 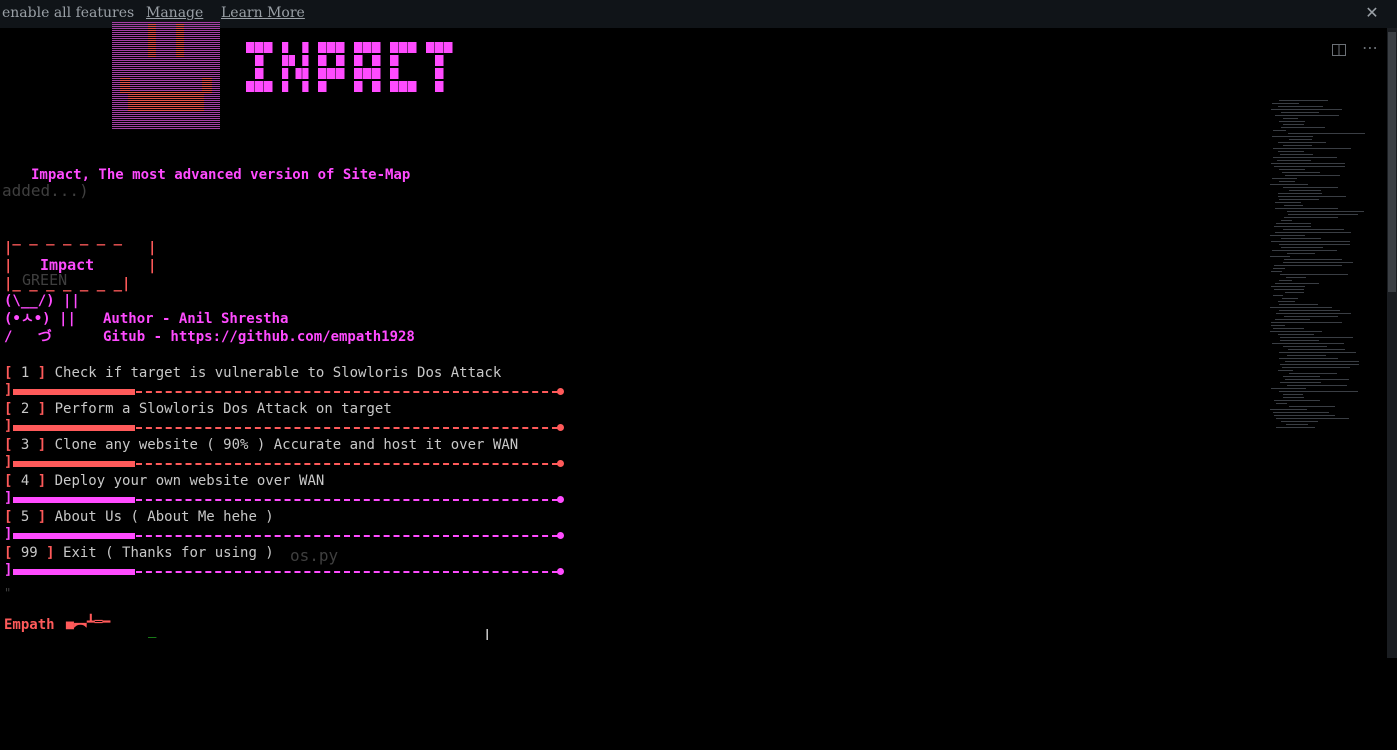 I want to click on github-line: Gitub - https://github.com/empath1928, so click(x=259, y=337).